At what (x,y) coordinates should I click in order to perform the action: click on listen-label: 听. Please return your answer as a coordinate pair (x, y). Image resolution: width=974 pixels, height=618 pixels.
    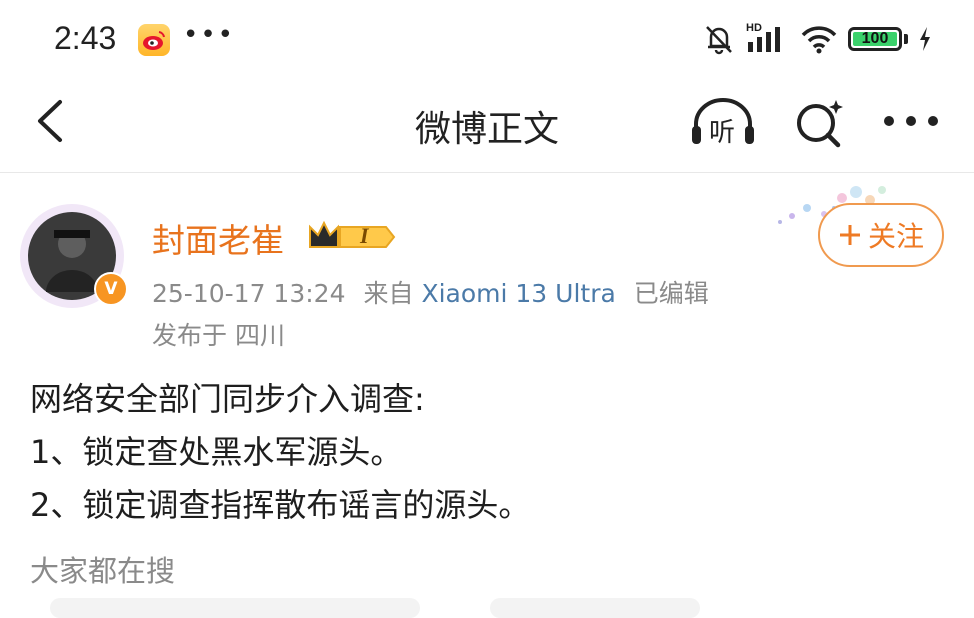
    Looking at the image, I should click on (722, 133).